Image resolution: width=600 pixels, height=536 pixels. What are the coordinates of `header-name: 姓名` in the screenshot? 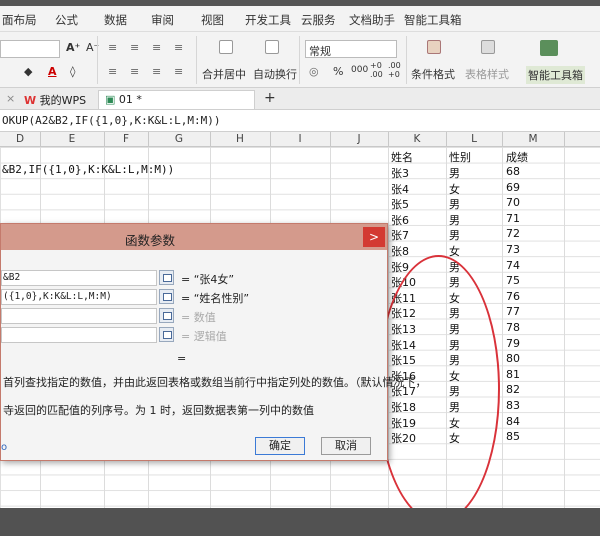 It's located at (402, 157).